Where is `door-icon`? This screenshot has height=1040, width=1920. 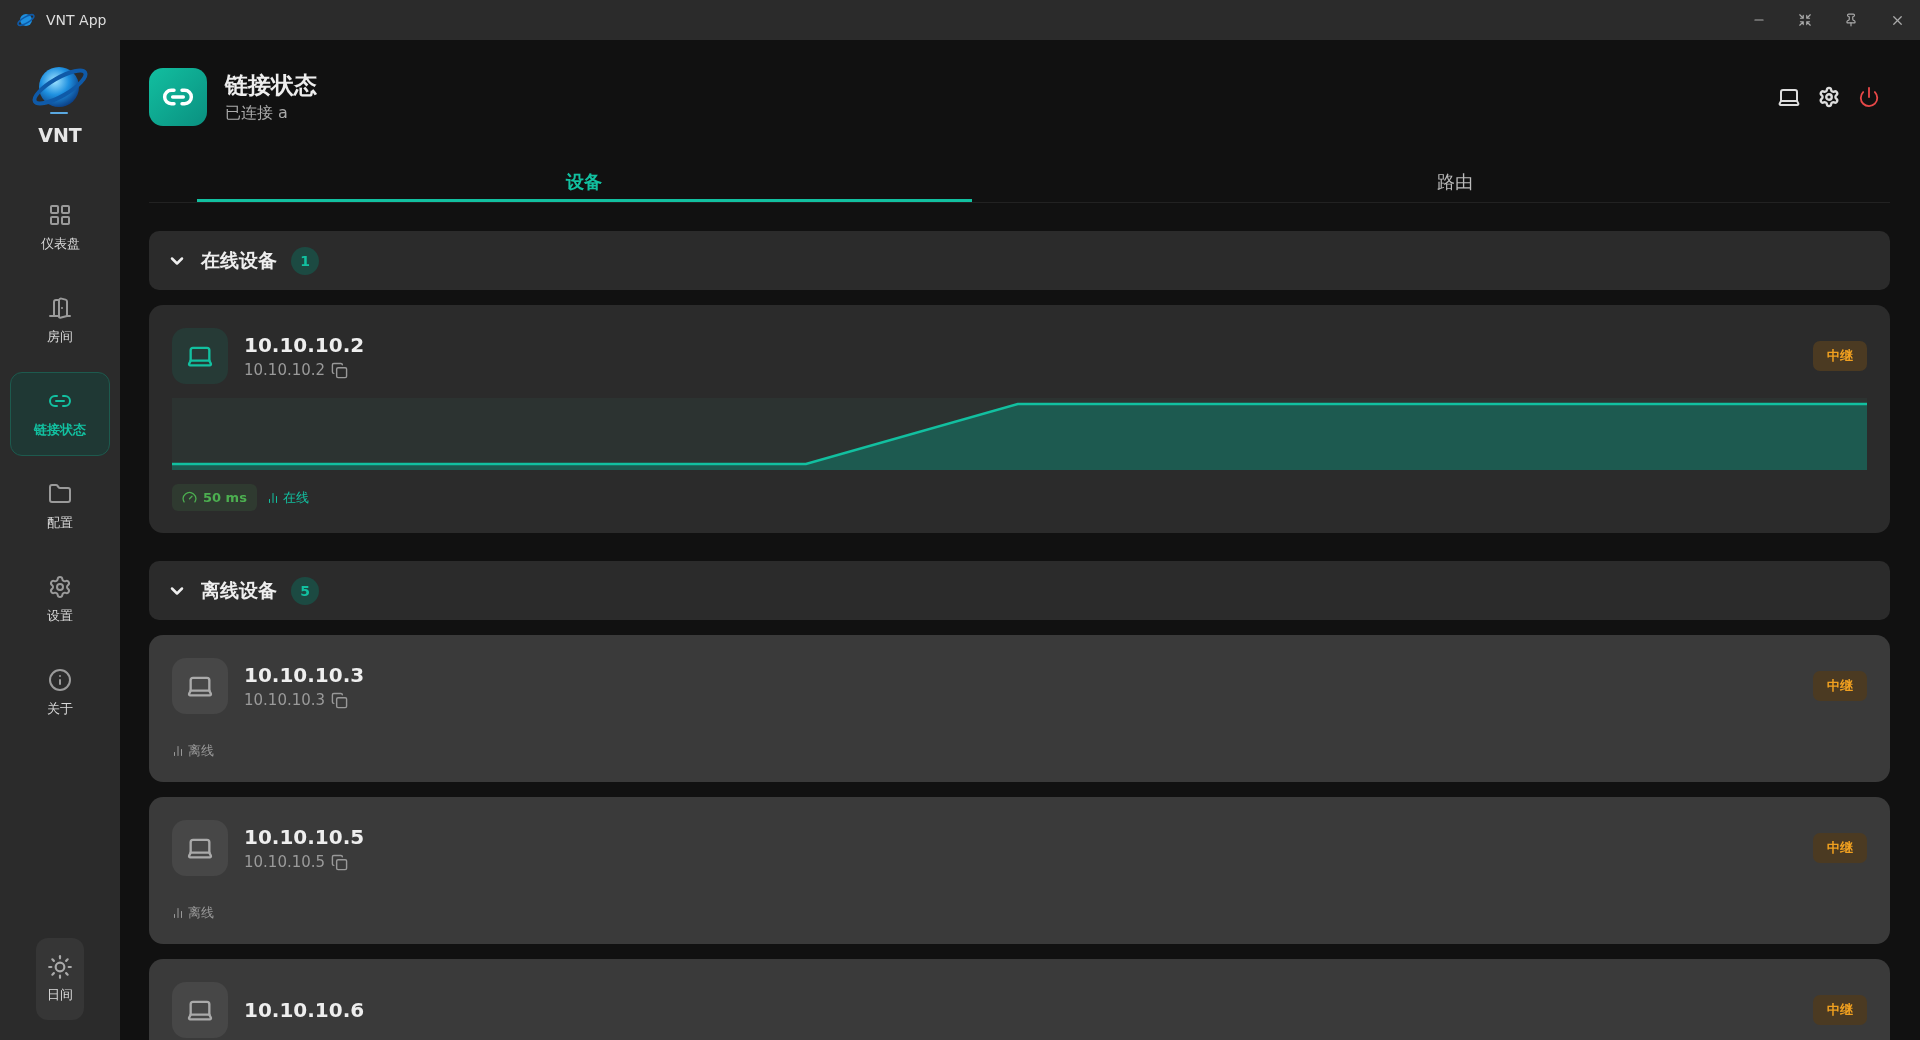 door-icon is located at coordinates (60, 308).